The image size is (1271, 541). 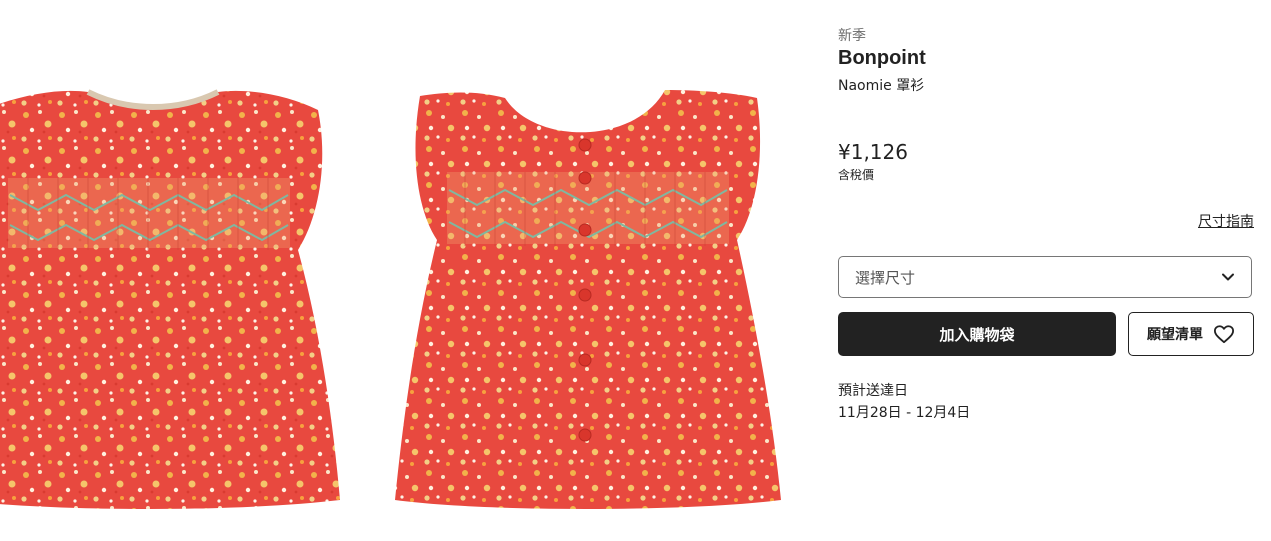 I want to click on size-select-label: 選擇尺寸, so click(x=885, y=277).